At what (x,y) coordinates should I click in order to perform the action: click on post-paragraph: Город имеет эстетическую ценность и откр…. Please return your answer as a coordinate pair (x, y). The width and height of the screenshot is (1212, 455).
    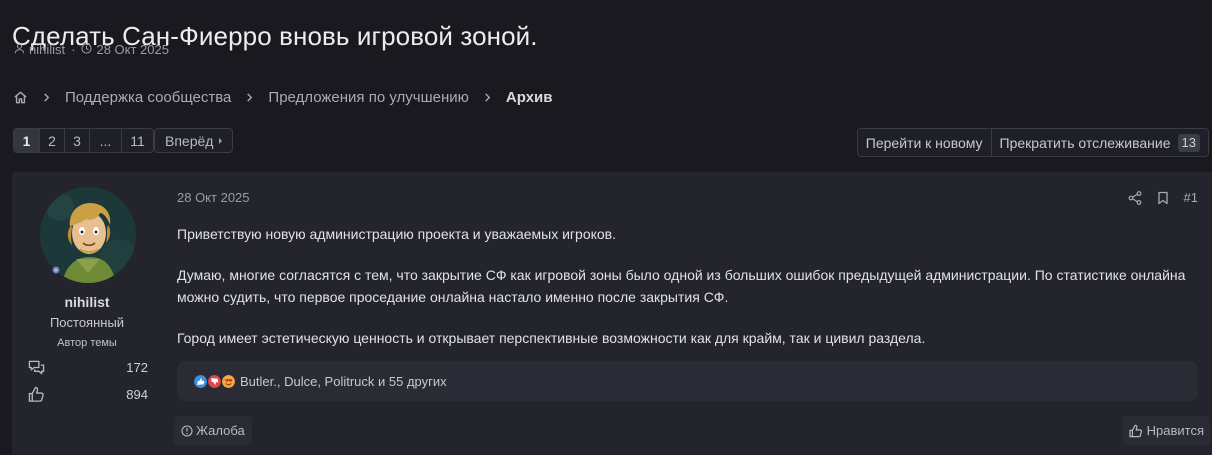
    Looking at the image, I should click on (551, 338).